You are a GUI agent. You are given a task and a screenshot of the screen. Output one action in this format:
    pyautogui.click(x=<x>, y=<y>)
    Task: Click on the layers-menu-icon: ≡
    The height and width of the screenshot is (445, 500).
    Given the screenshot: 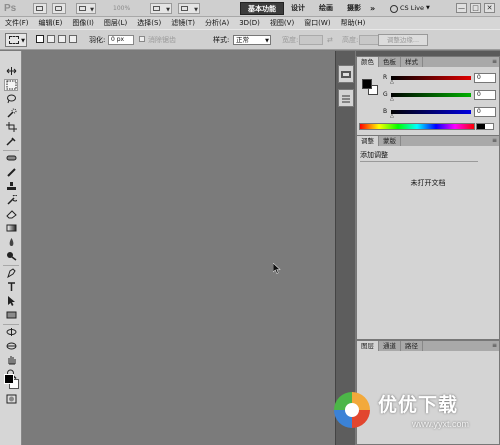 What is the action you would take?
    pyautogui.click(x=494, y=345)
    